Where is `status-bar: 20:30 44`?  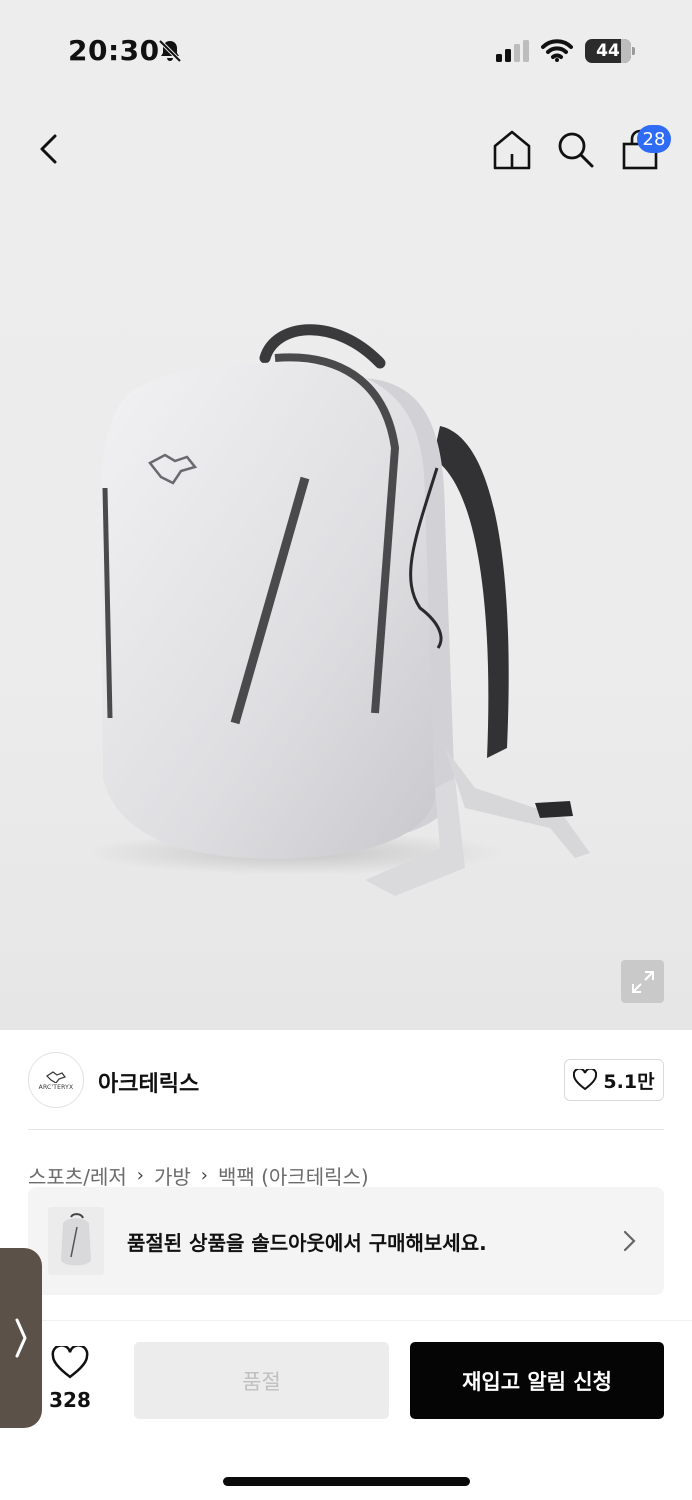 status-bar: 20:30 44 is located at coordinates (346, 50).